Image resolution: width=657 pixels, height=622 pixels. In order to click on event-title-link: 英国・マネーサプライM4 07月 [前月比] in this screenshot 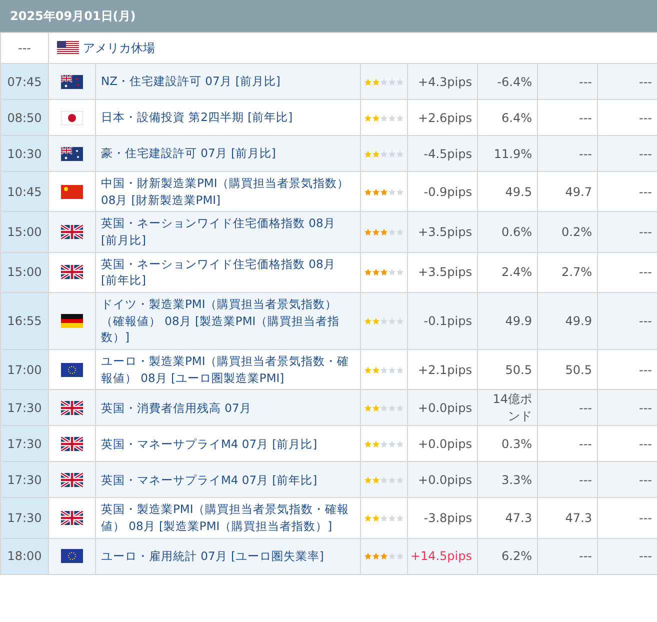, I will do `click(209, 444)`.